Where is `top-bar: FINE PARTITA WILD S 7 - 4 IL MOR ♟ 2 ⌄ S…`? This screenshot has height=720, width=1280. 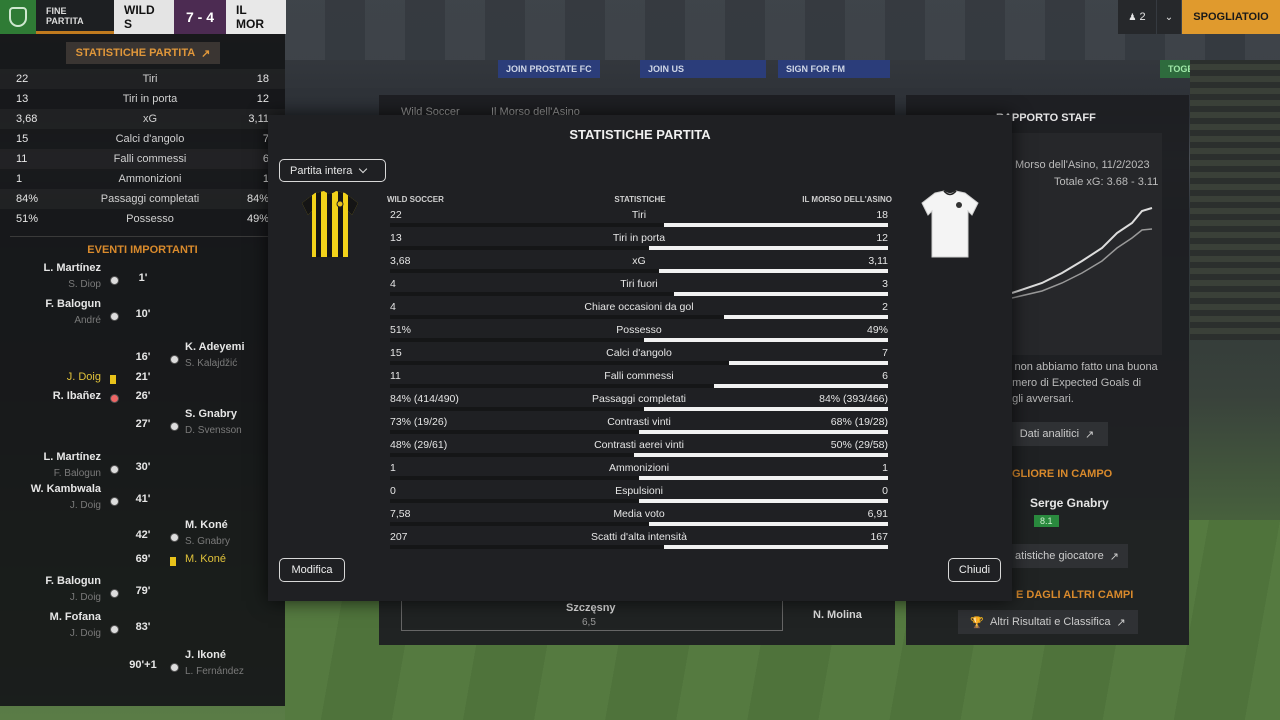 top-bar: FINE PARTITA WILD S 7 - 4 IL MOR ♟ 2 ⌄ S… is located at coordinates (640, 17).